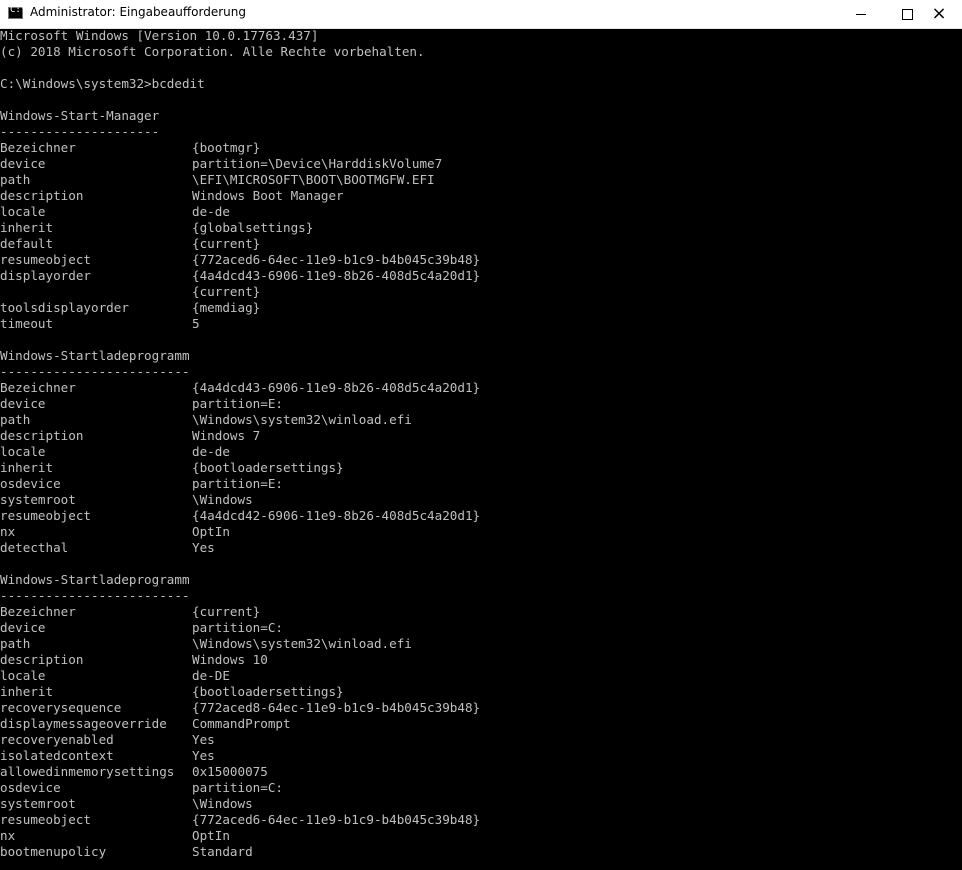  What do you see at coordinates (253, 227) in the screenshot?
I see `bcd-value: {globalsettings}` at bounding box center [253, 227].